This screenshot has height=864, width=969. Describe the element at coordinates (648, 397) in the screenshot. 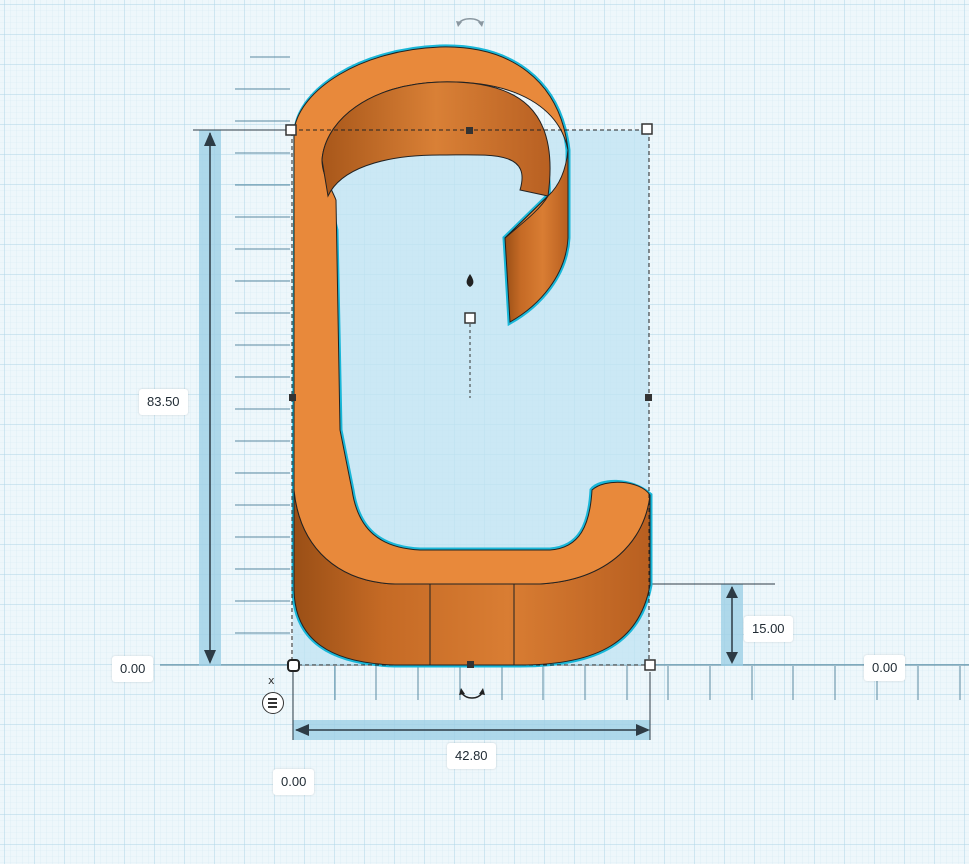

I see `handle-right-mid` at that location.